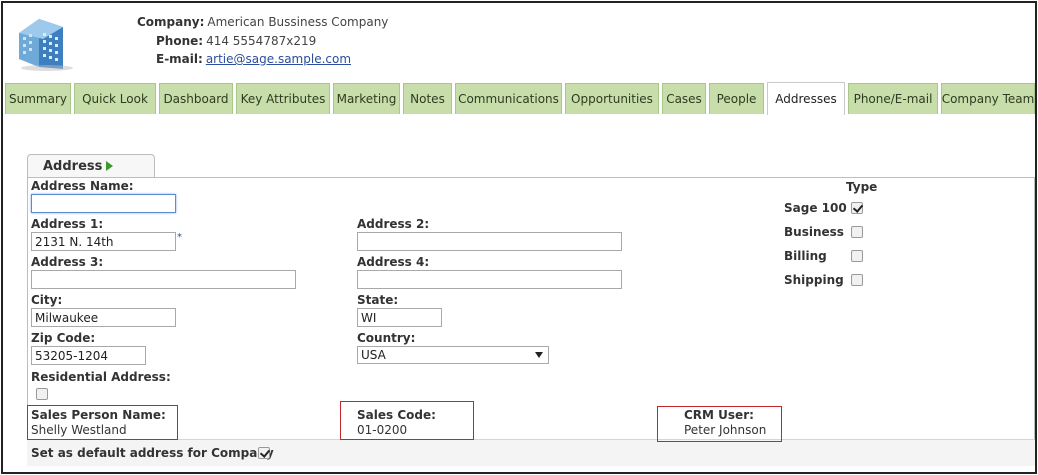 The width and height of the screenshot is (1038, 475). I want to click on default-address-label: Set as default address for Company, so click(152, 453).